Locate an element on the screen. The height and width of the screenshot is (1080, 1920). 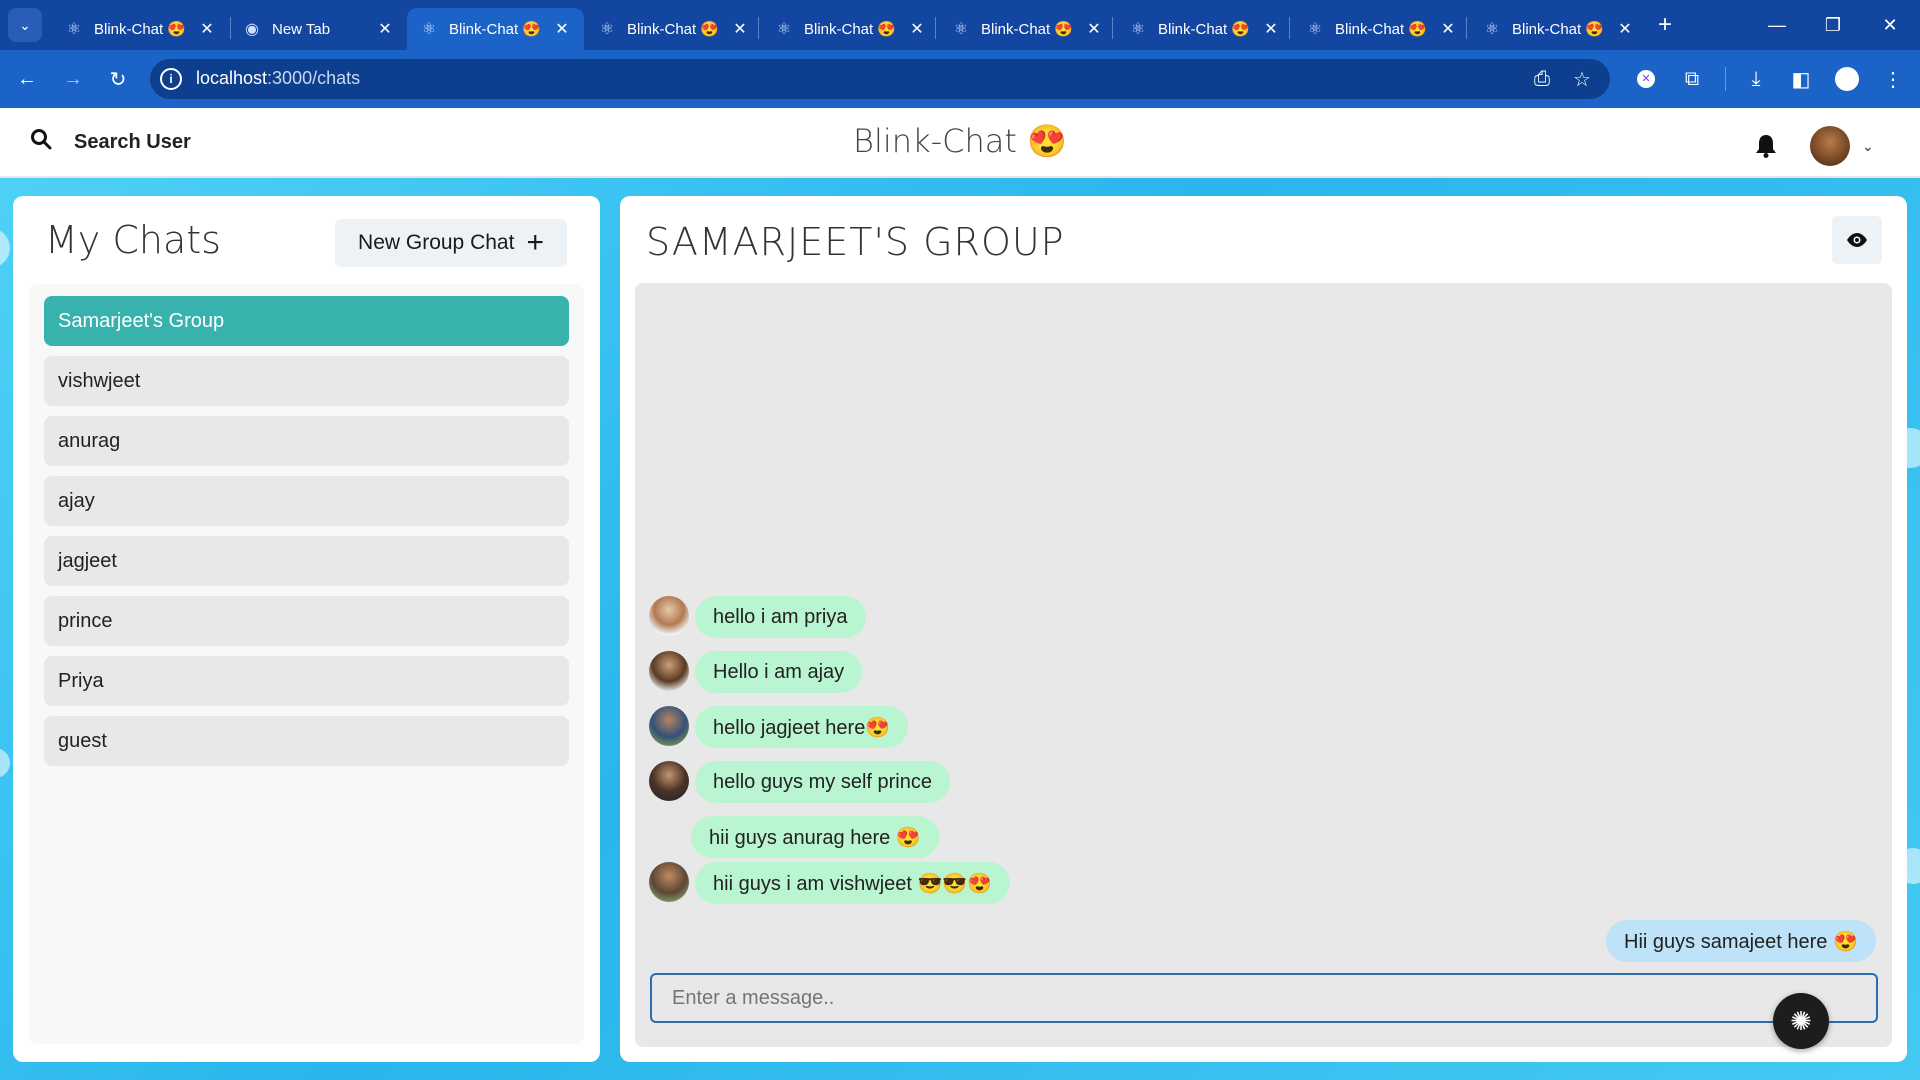
message-bubble: hii guys anurag here 😍 is located at coordinates (815, 837).